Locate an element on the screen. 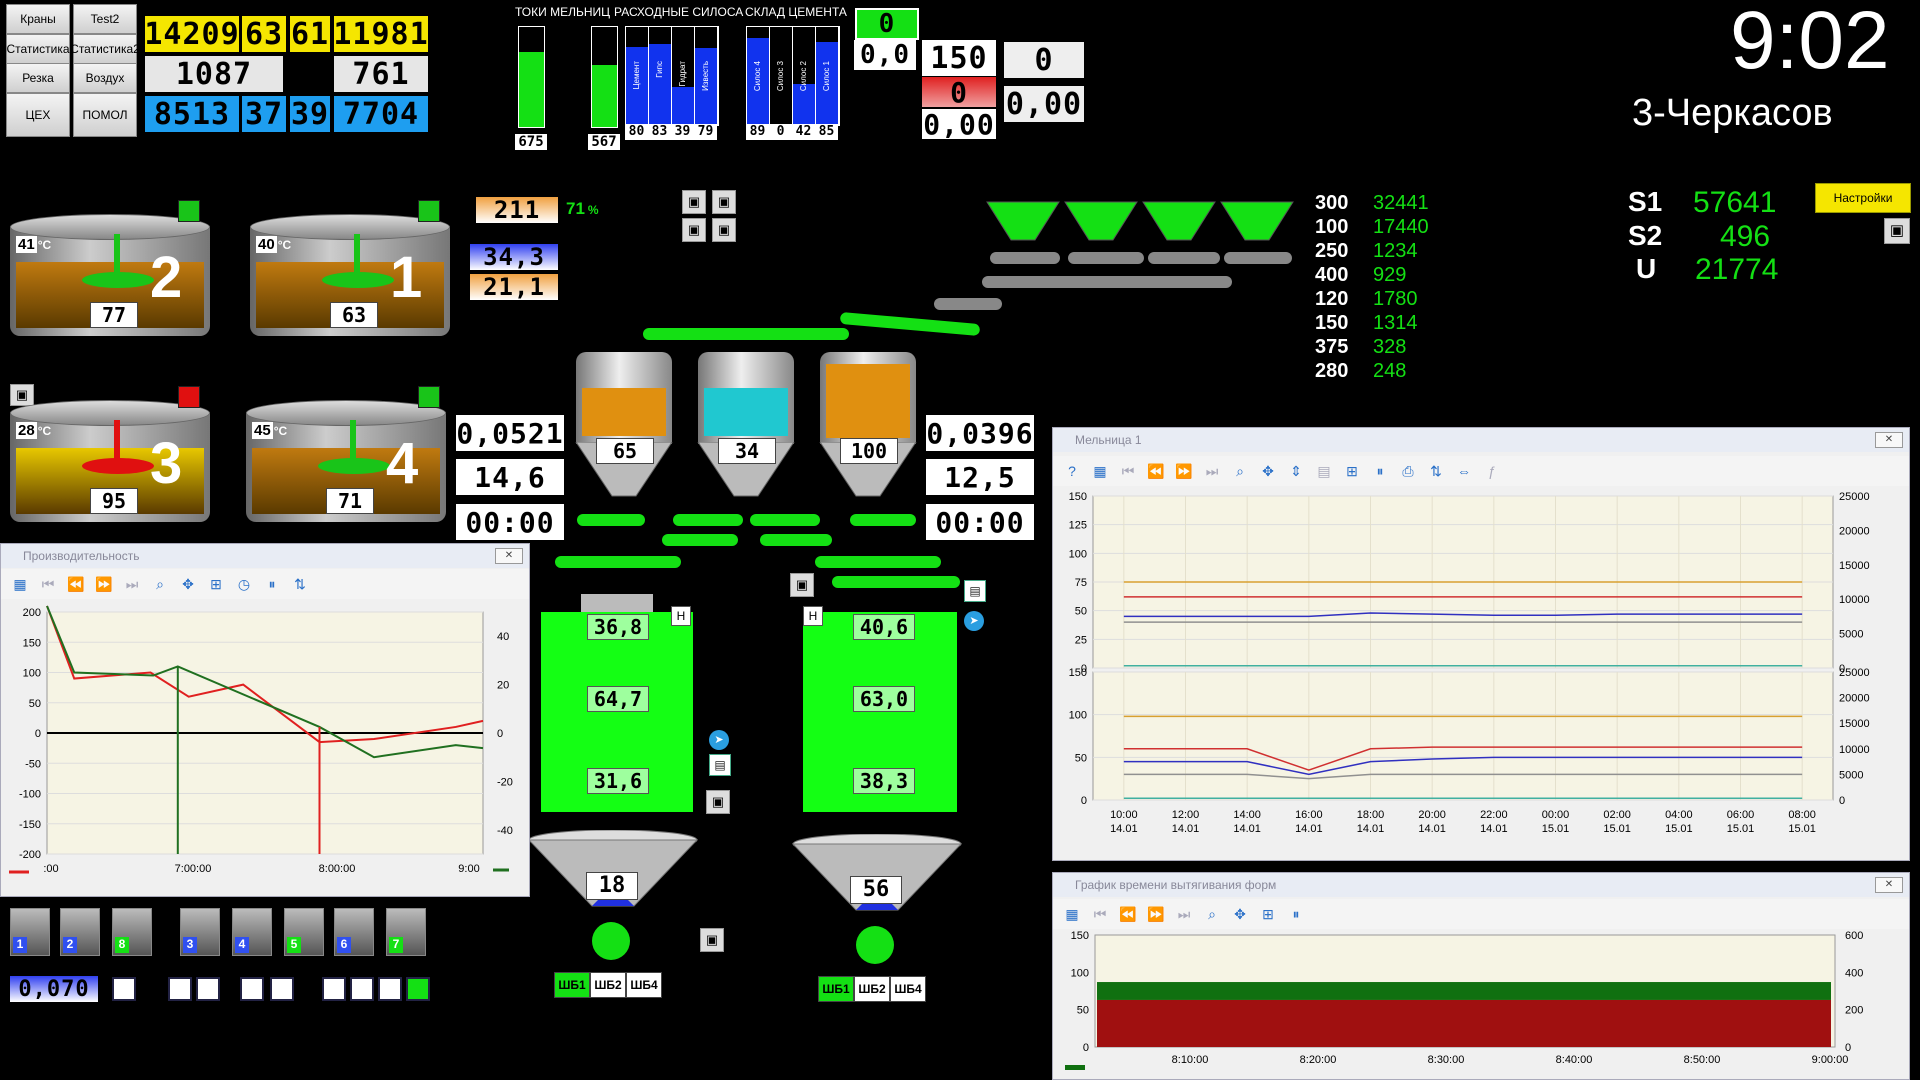 Image resolution: width=1920 pixels, height=1080 pixels. nav-cranes-button: Краны is located at coordinates (38, 19).